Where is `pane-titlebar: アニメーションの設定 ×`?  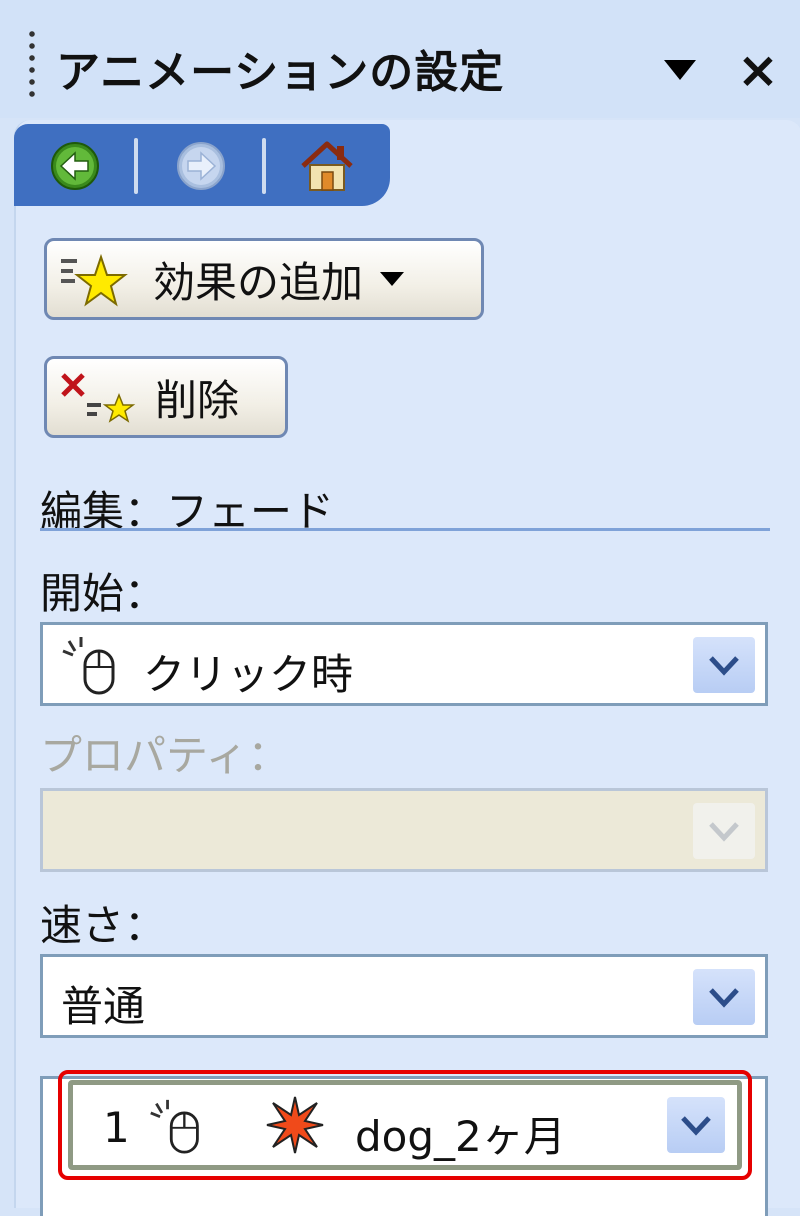
pane-titlebar: アニメーションの設定 × is located at coordinates (400, 59).